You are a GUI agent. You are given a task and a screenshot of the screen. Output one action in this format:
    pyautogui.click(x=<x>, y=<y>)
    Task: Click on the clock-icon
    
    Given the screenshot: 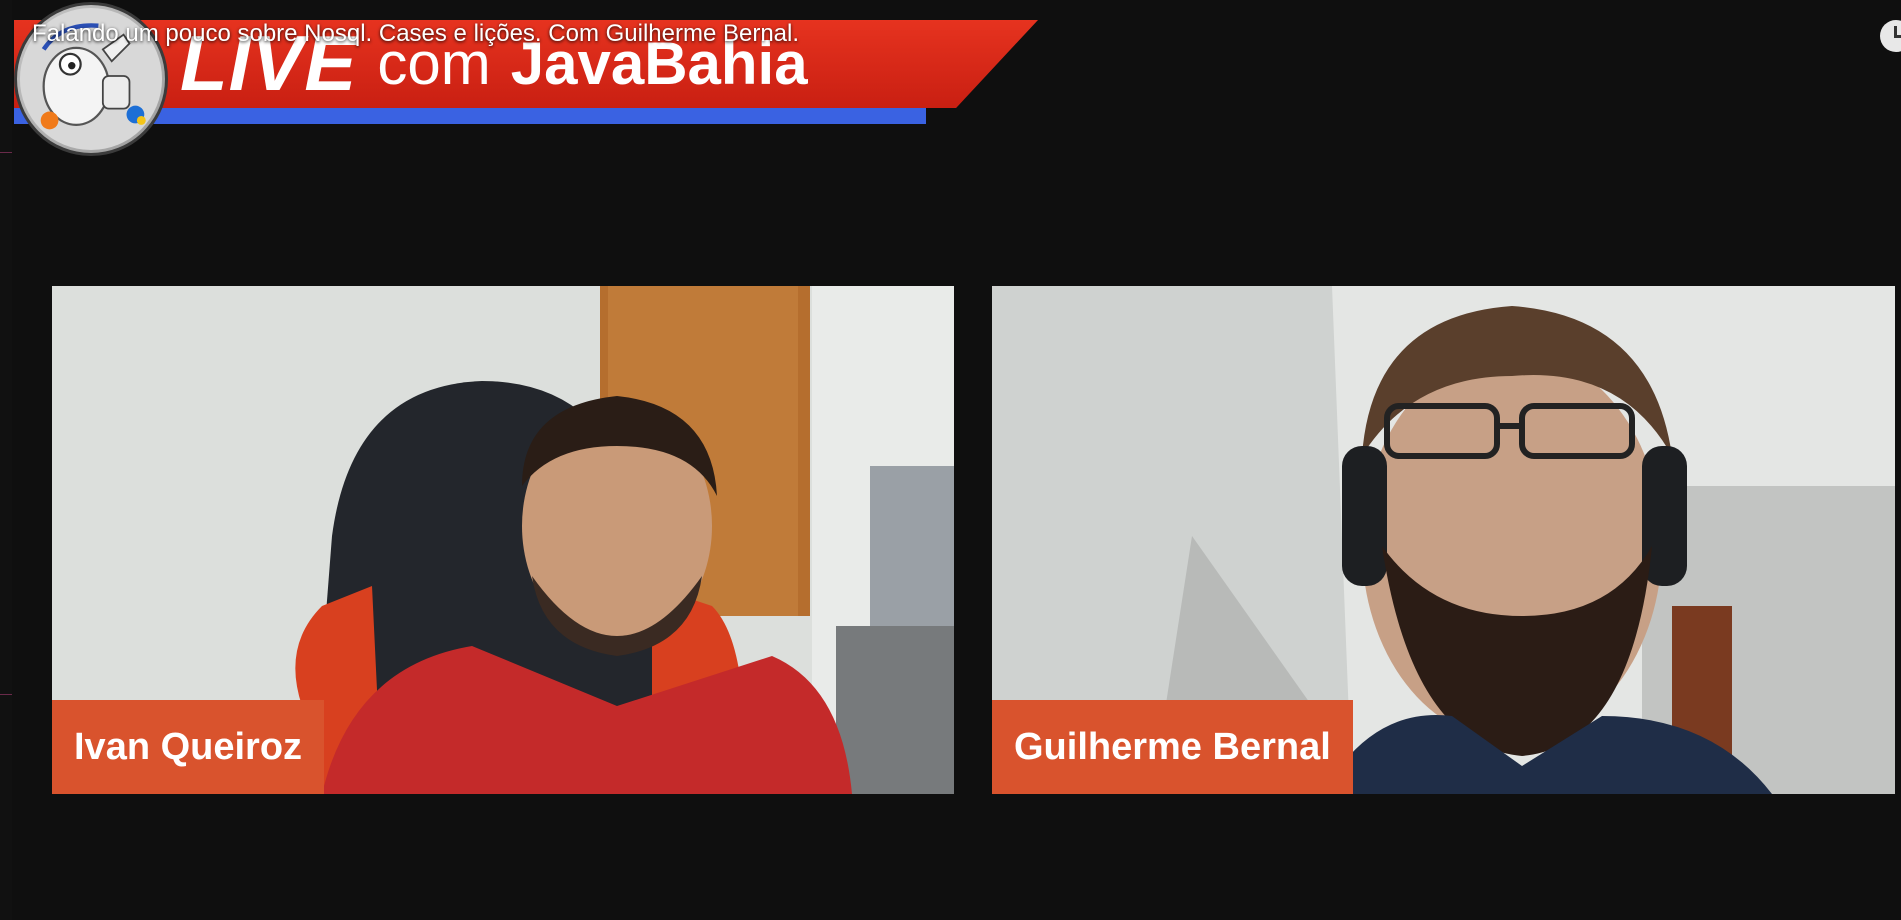 What is the action you would take?
    pyautogui.click(x=1890, y=36)
    